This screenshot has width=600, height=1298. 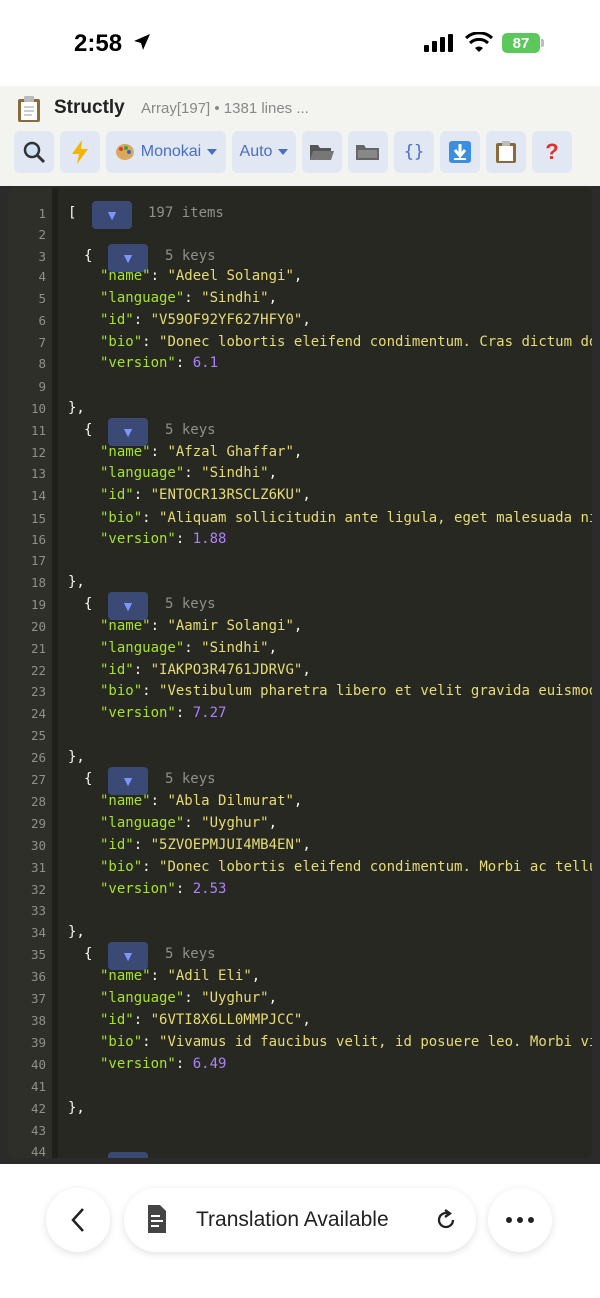 What do you see at coordinates (166, 152) in the screenshot?
I see `theme-select: Monokai` at bounding box center [166, 152].